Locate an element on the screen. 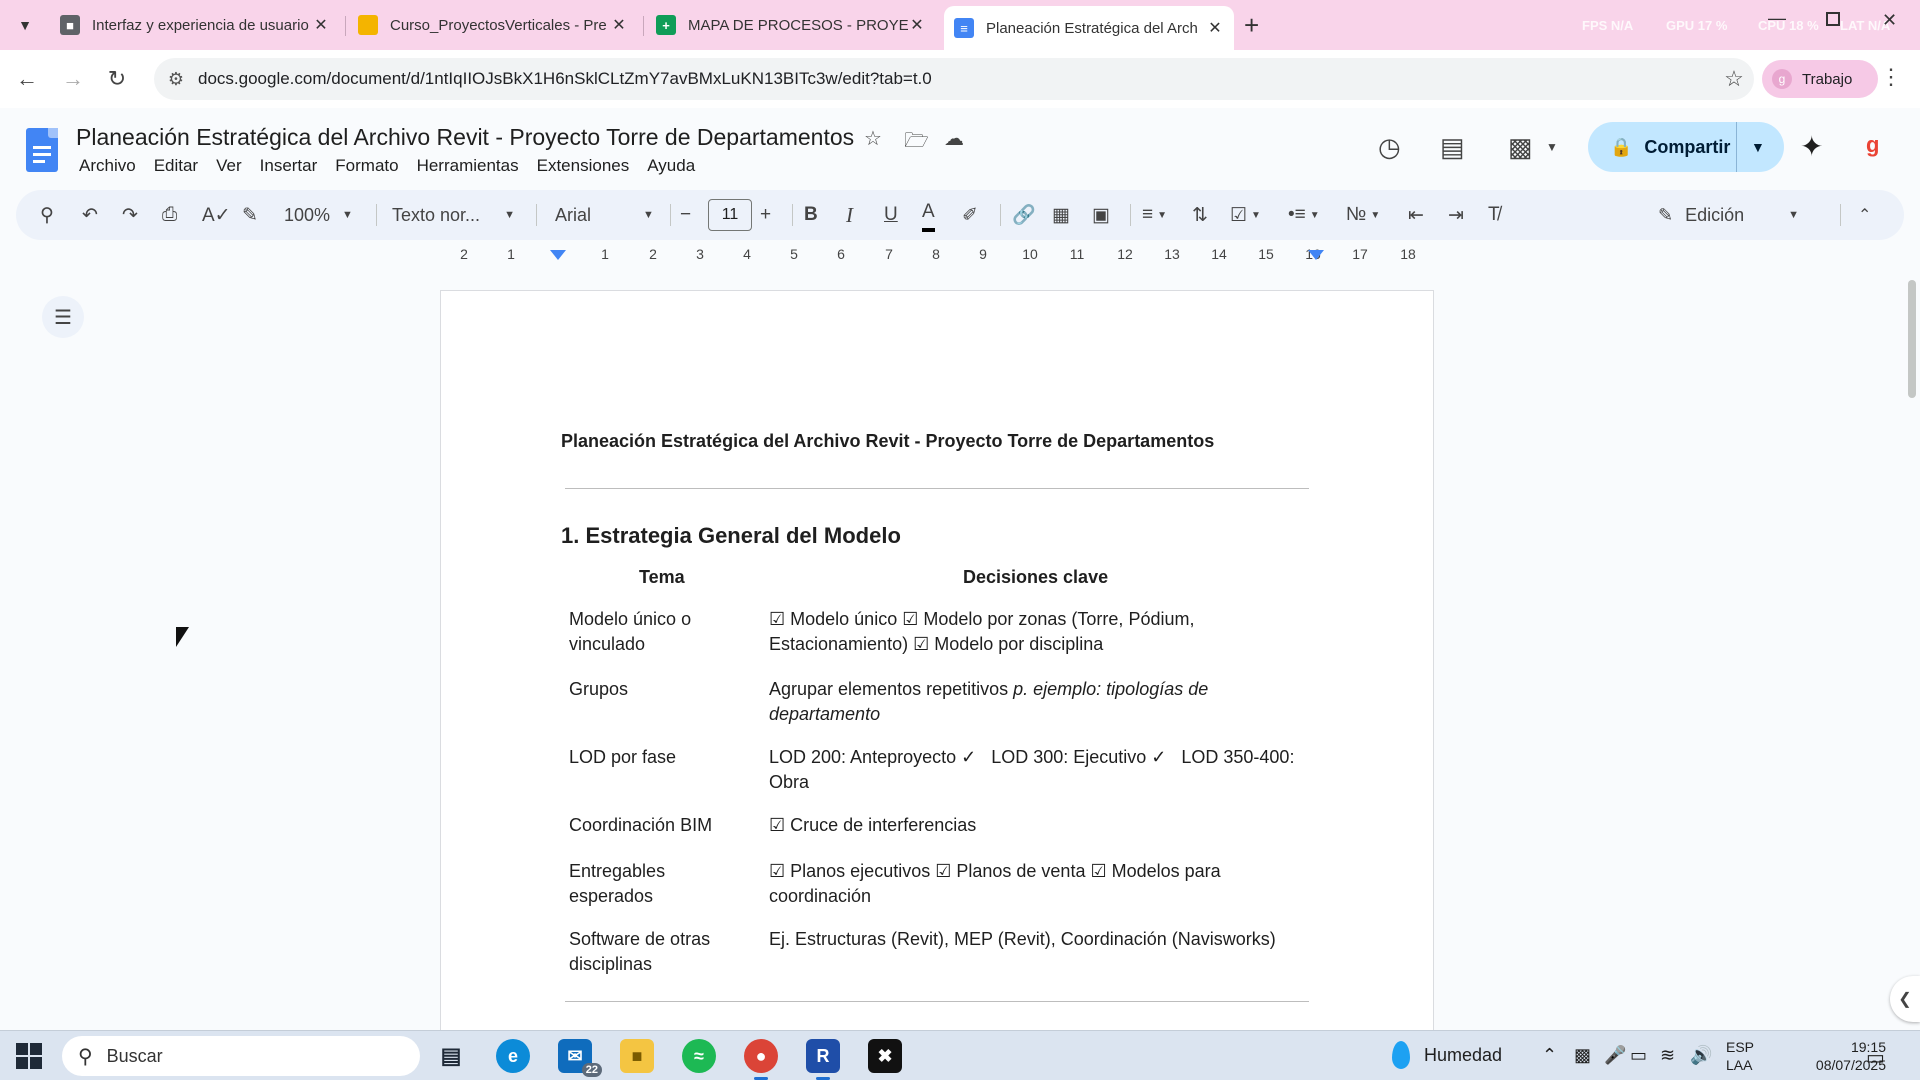 The width and height of the screenshot is (1920, 1080). print-icon: ⎙ is located at coordinates (169, 215).